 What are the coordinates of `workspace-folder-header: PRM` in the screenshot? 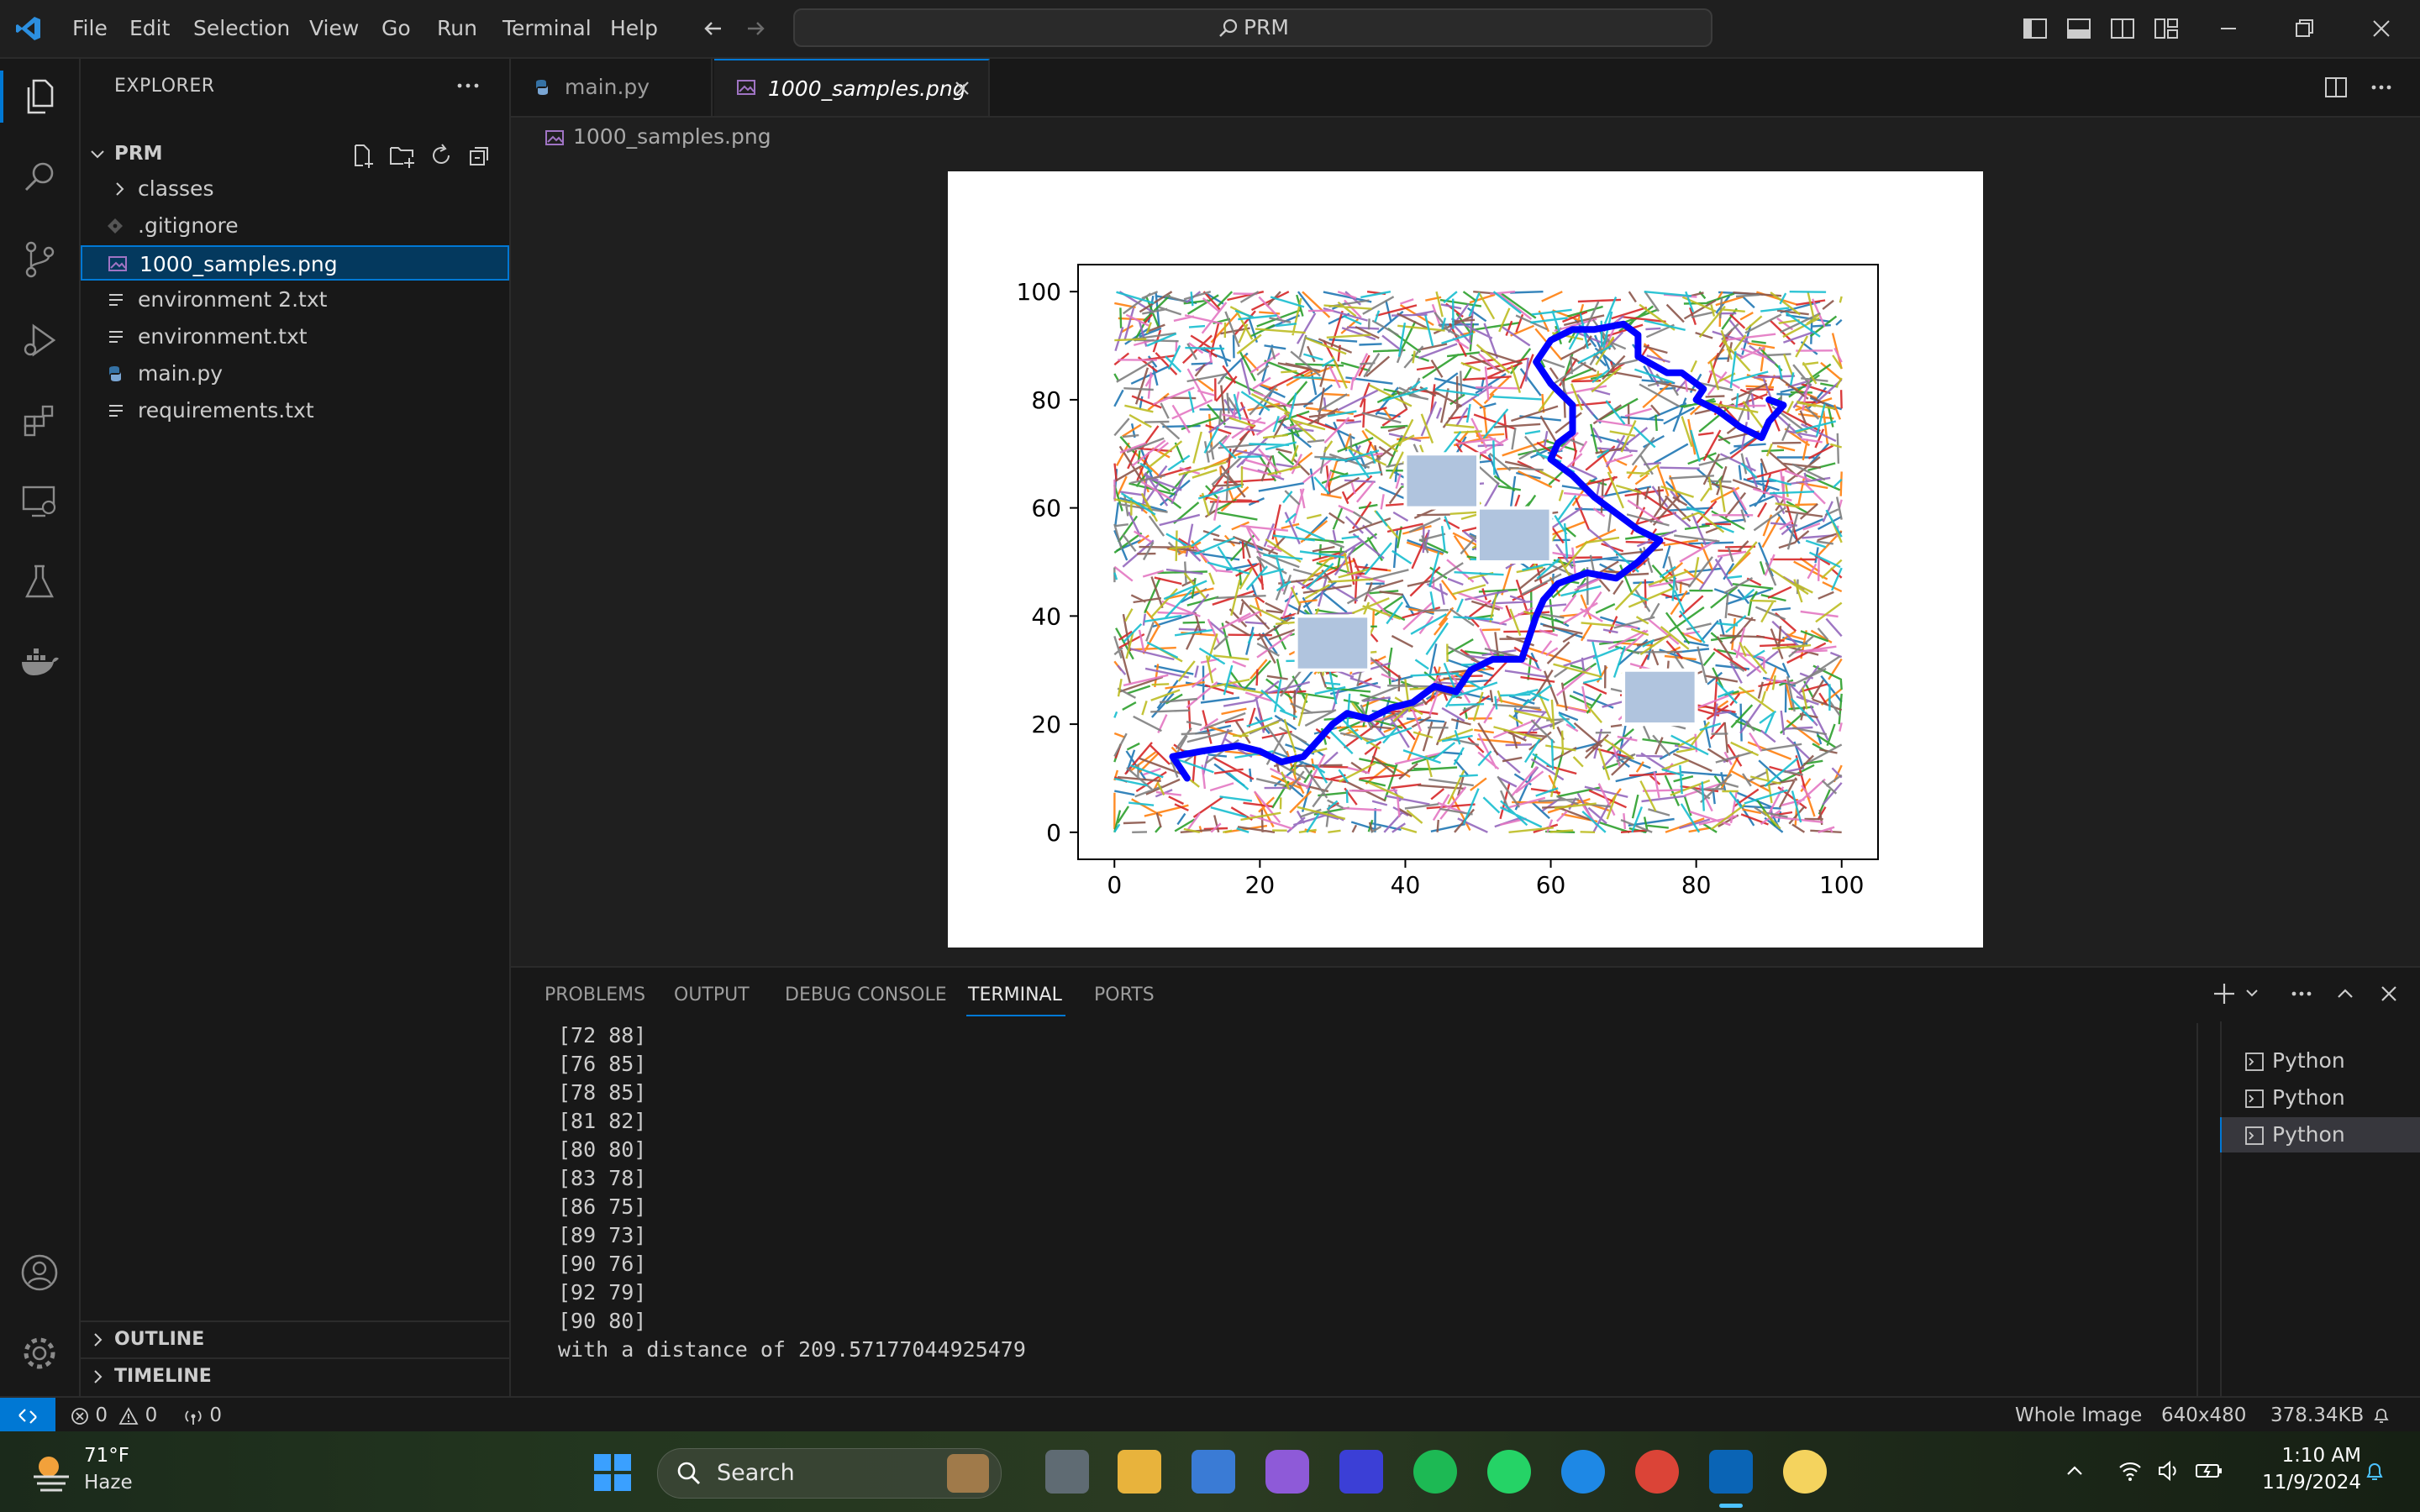 It's located at (295, 153).